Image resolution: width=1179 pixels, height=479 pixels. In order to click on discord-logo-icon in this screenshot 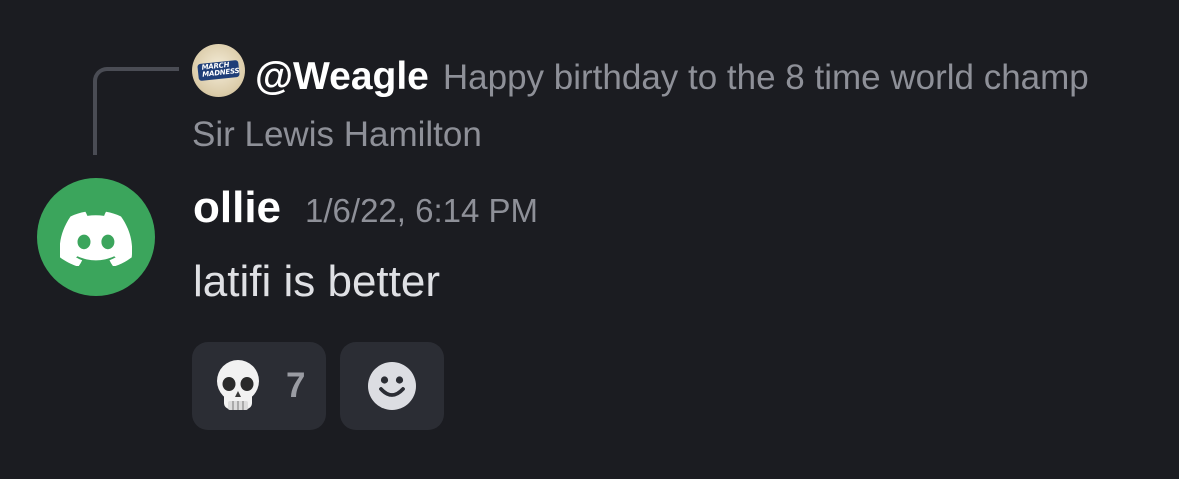, I will do `click(96, 238)`.